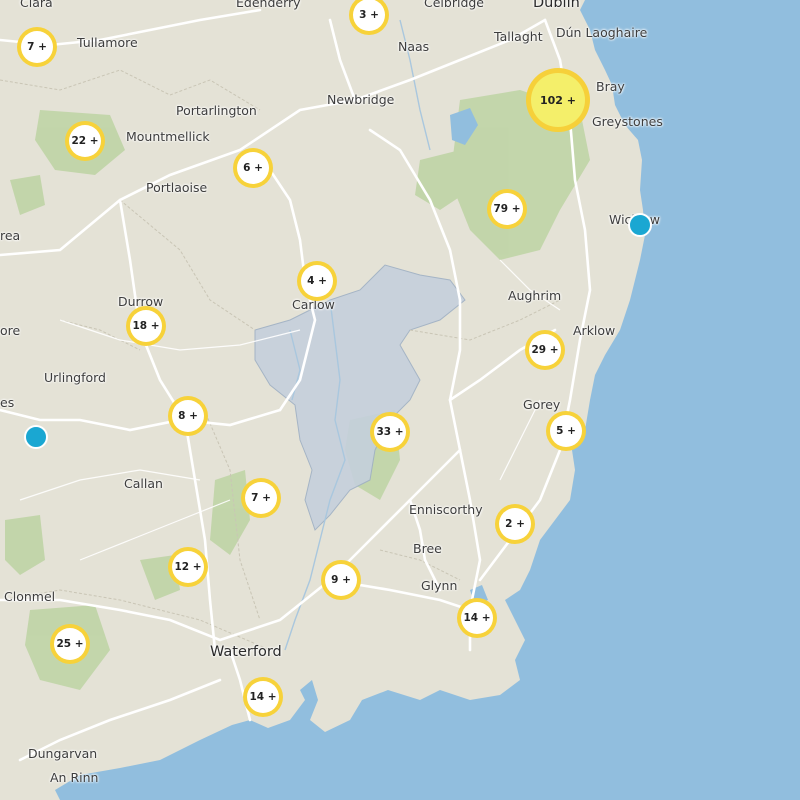 The image size is (800, 800). I want to click on cluster-marker: 22 +, so click(85, 141).